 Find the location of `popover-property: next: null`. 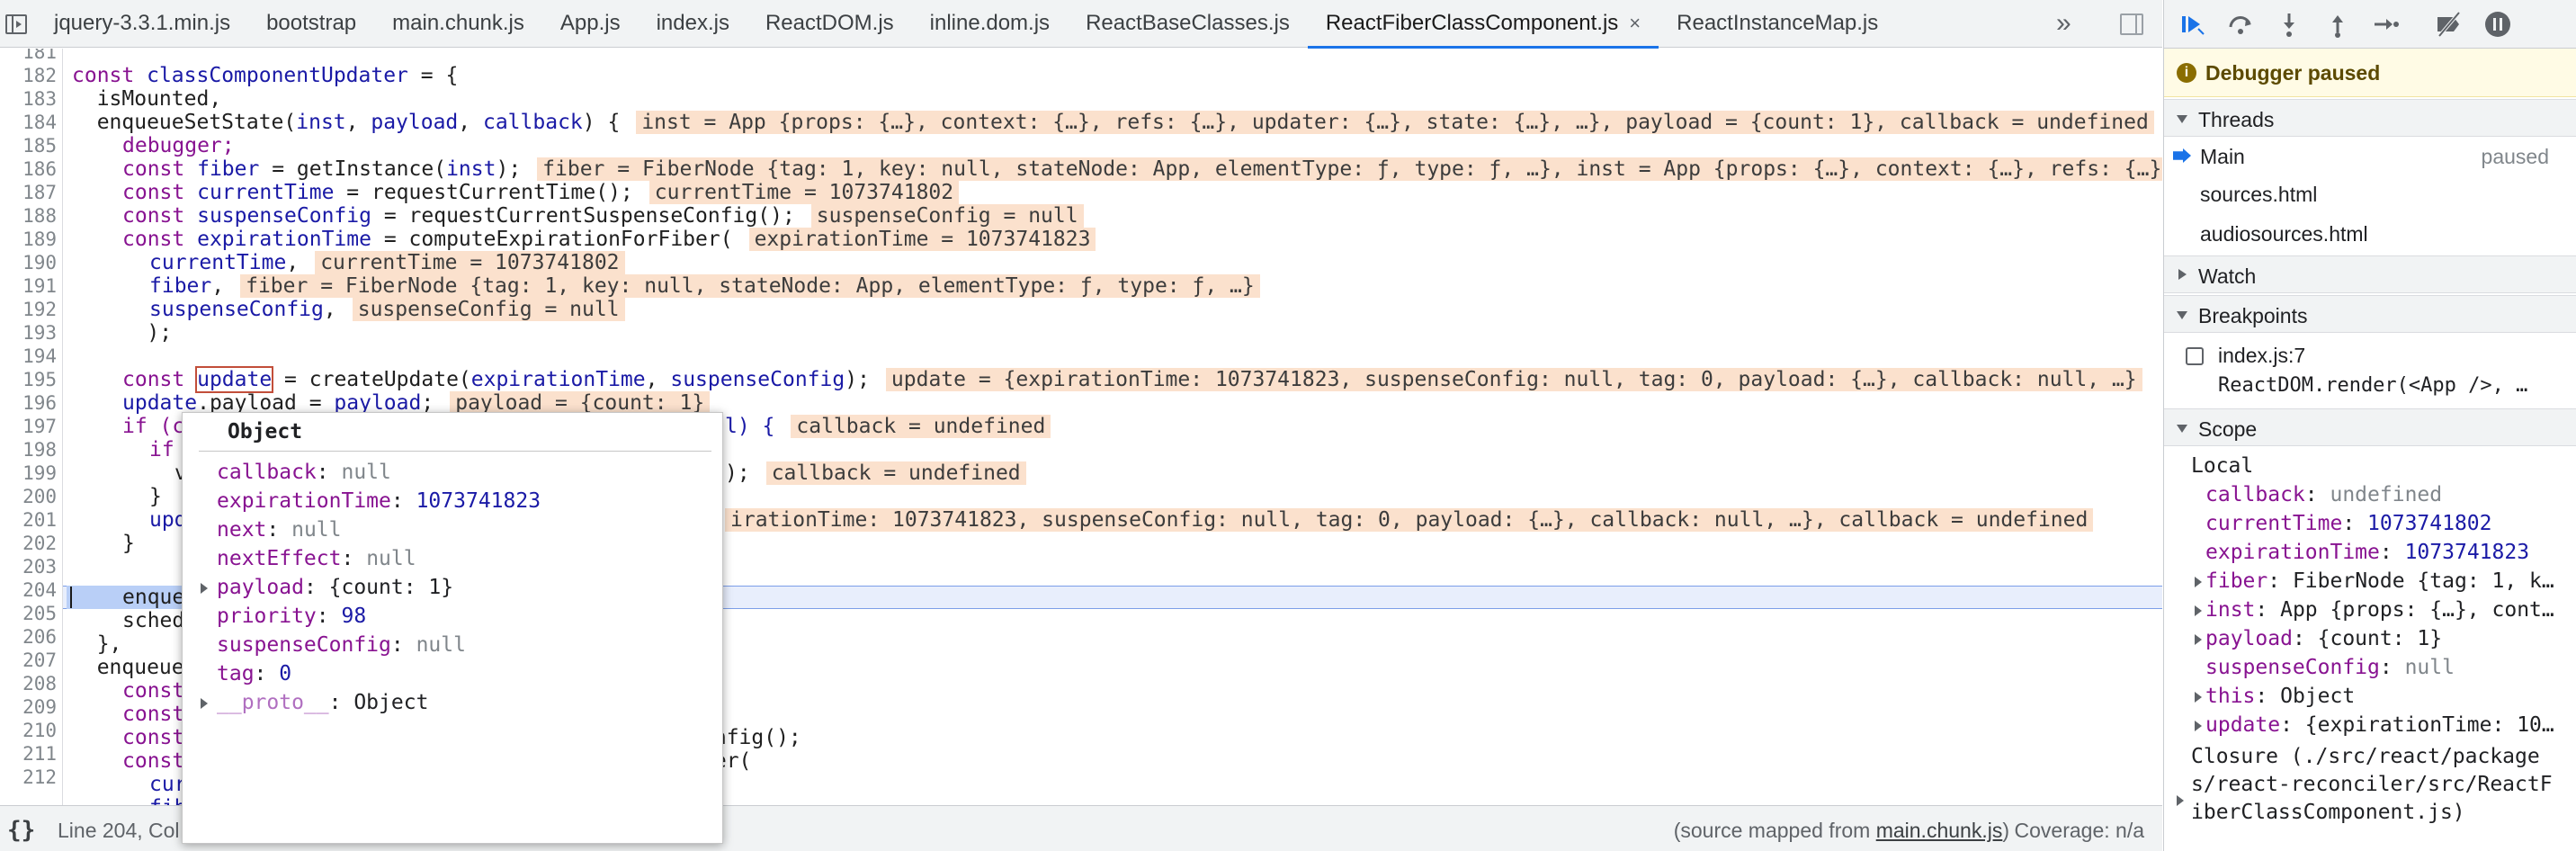

popover-property: next: null is located at coordinates (279, 529).